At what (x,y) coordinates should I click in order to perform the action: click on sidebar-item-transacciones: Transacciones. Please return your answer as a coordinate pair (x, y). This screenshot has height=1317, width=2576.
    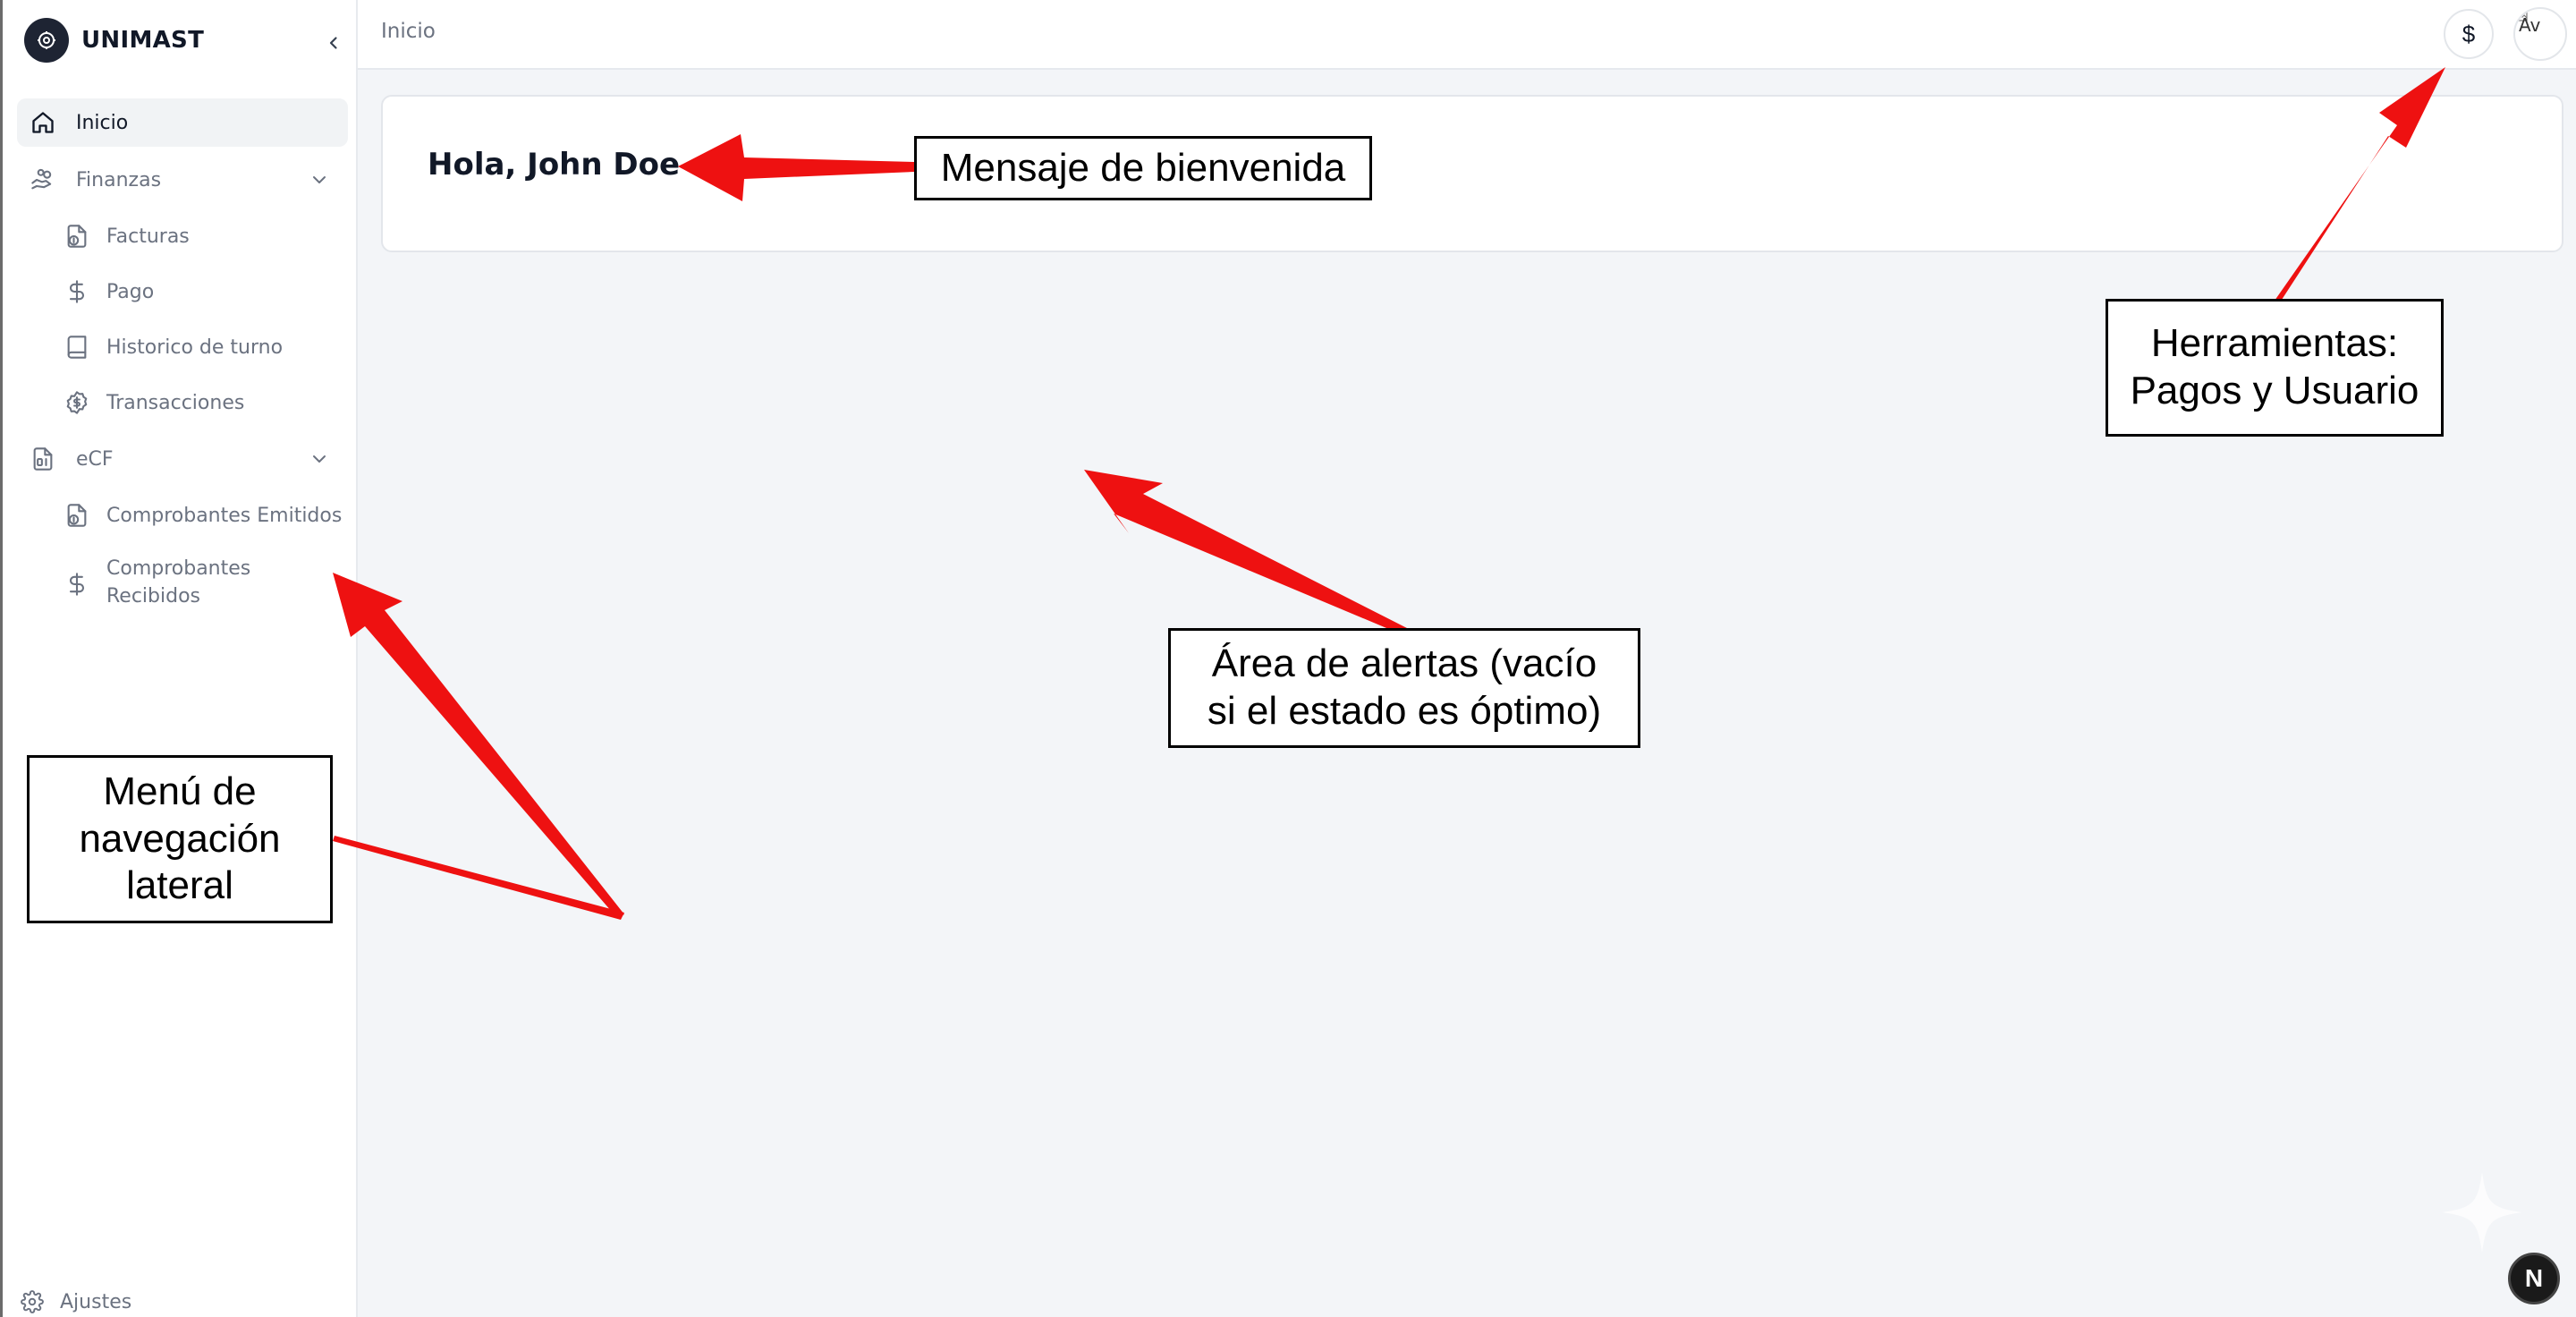
    Looking at the image, I should click on (206, 403).